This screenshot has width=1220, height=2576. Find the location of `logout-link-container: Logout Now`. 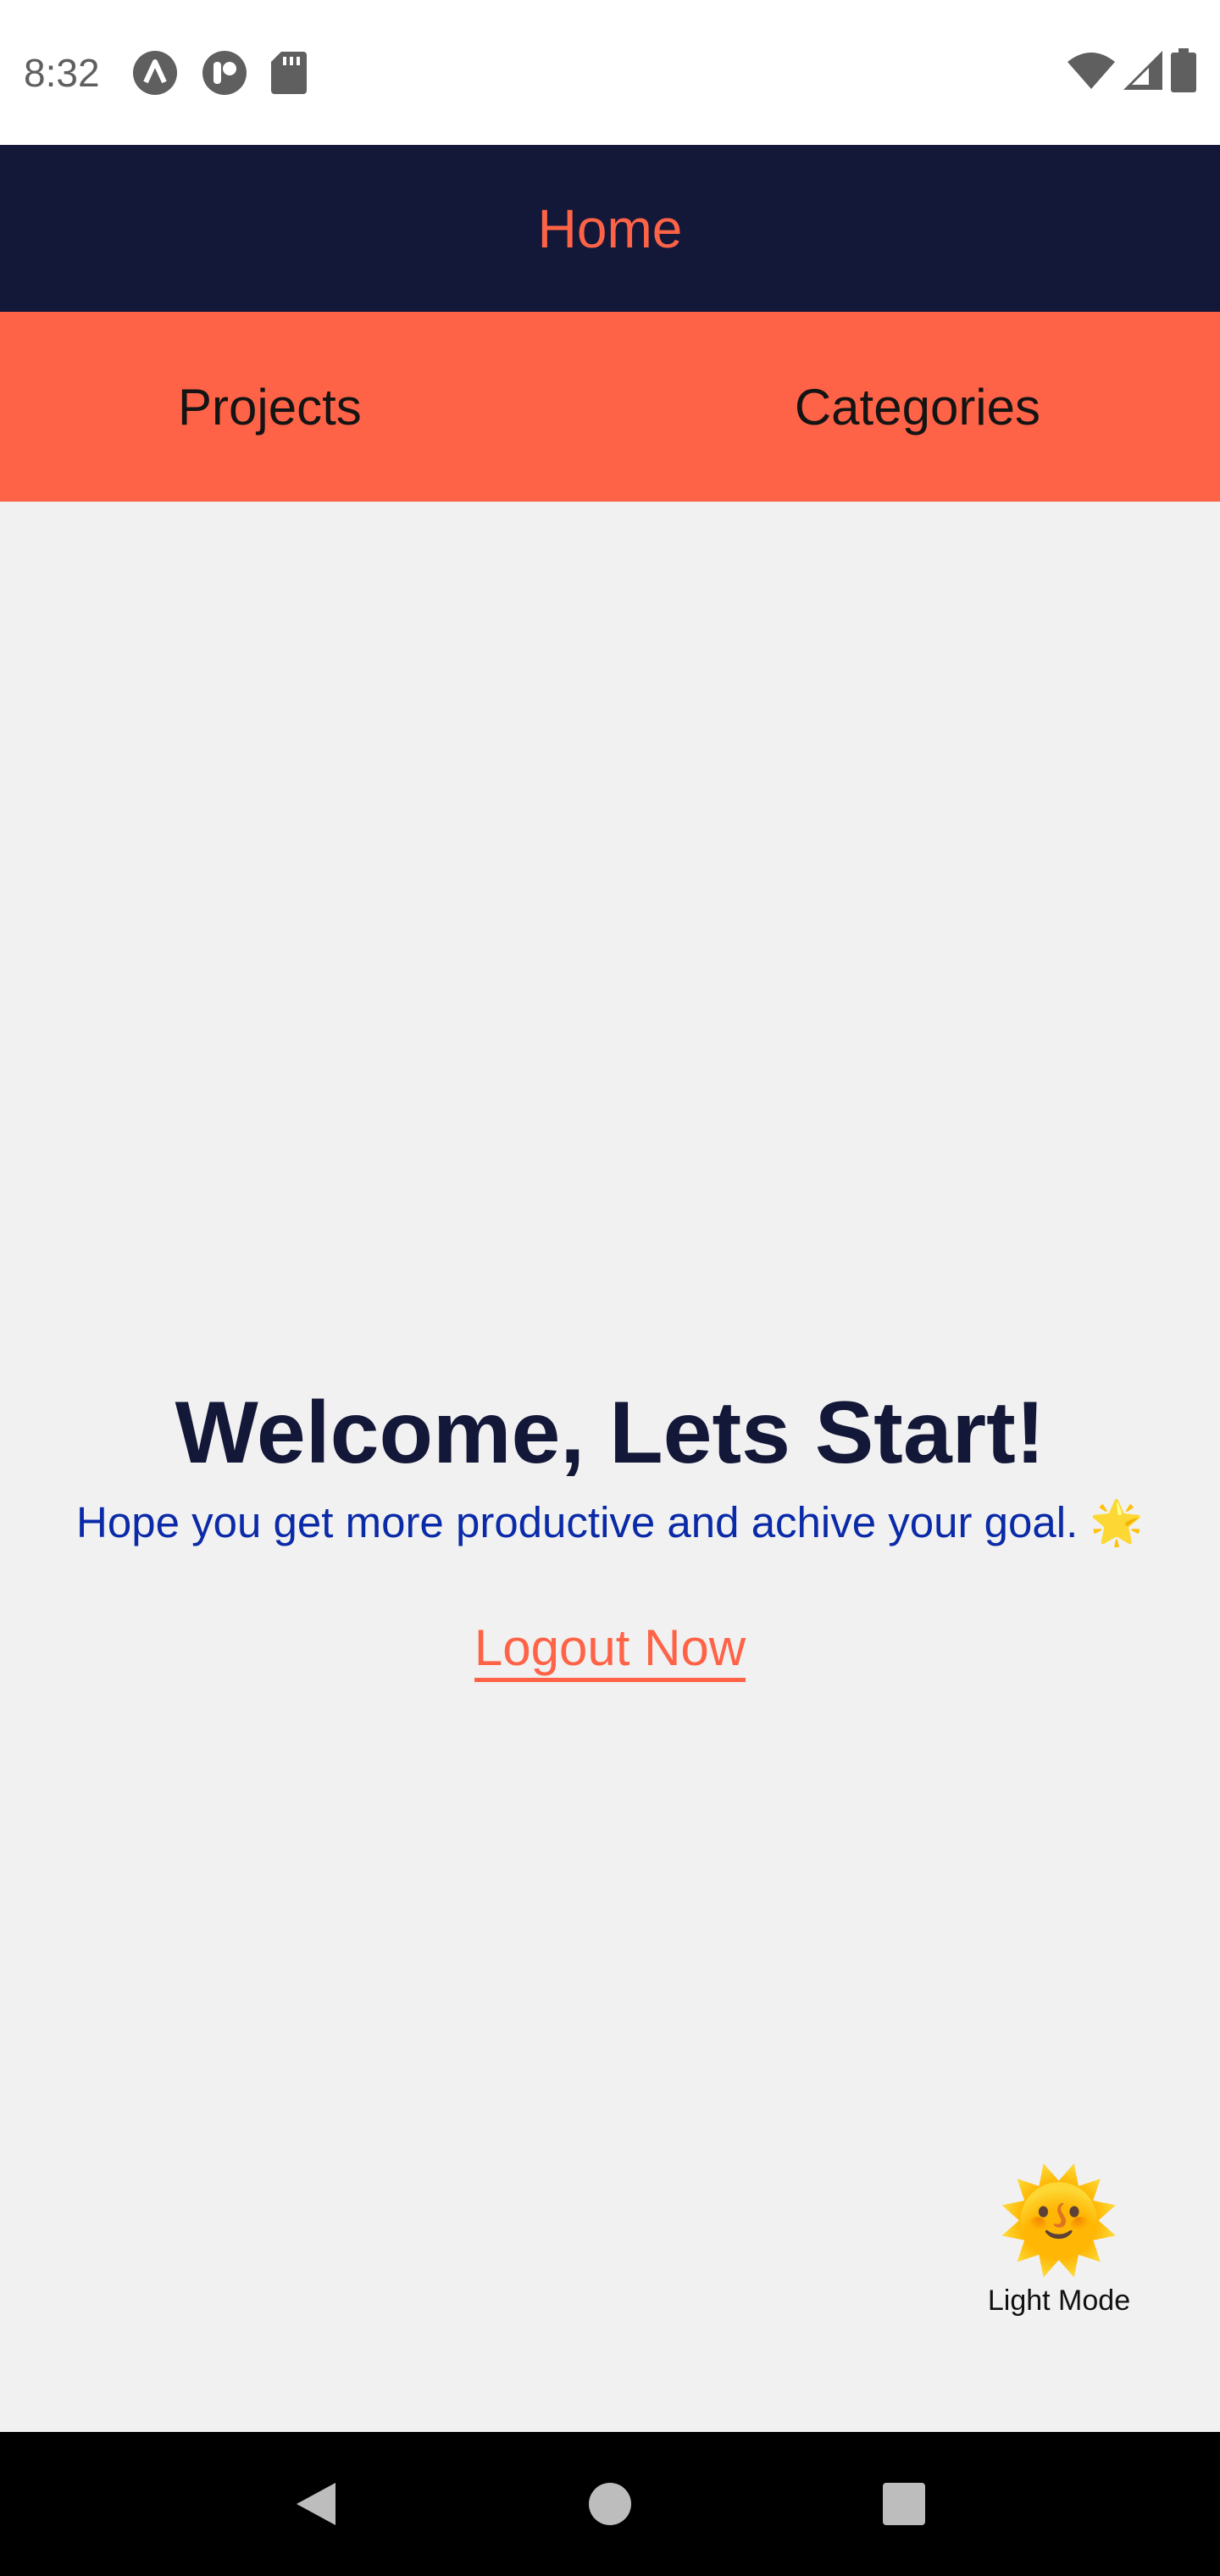

logout-link-container: Logout Now is located at coordinates (610, 1650).